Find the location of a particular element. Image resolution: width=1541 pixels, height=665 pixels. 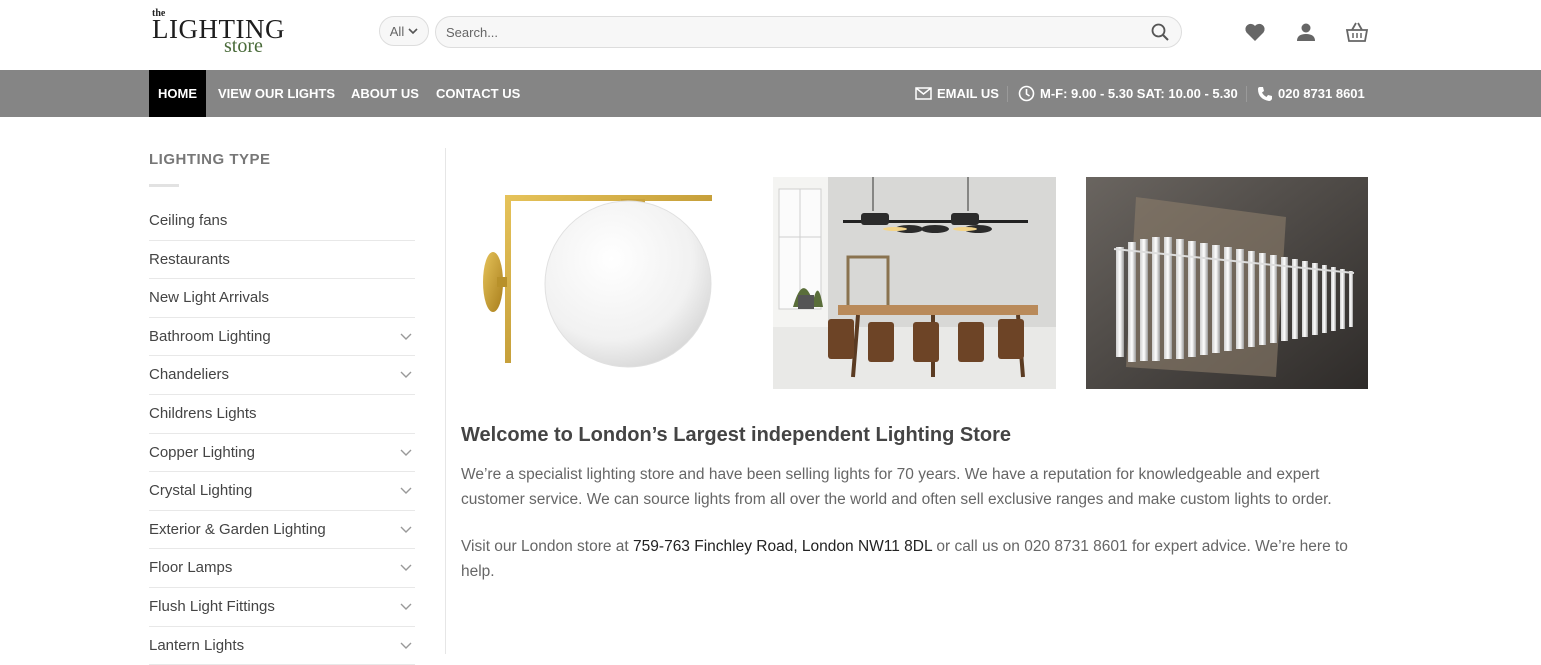

phone-label: 020 8731 8601 is located at coordinates (1321, 93).